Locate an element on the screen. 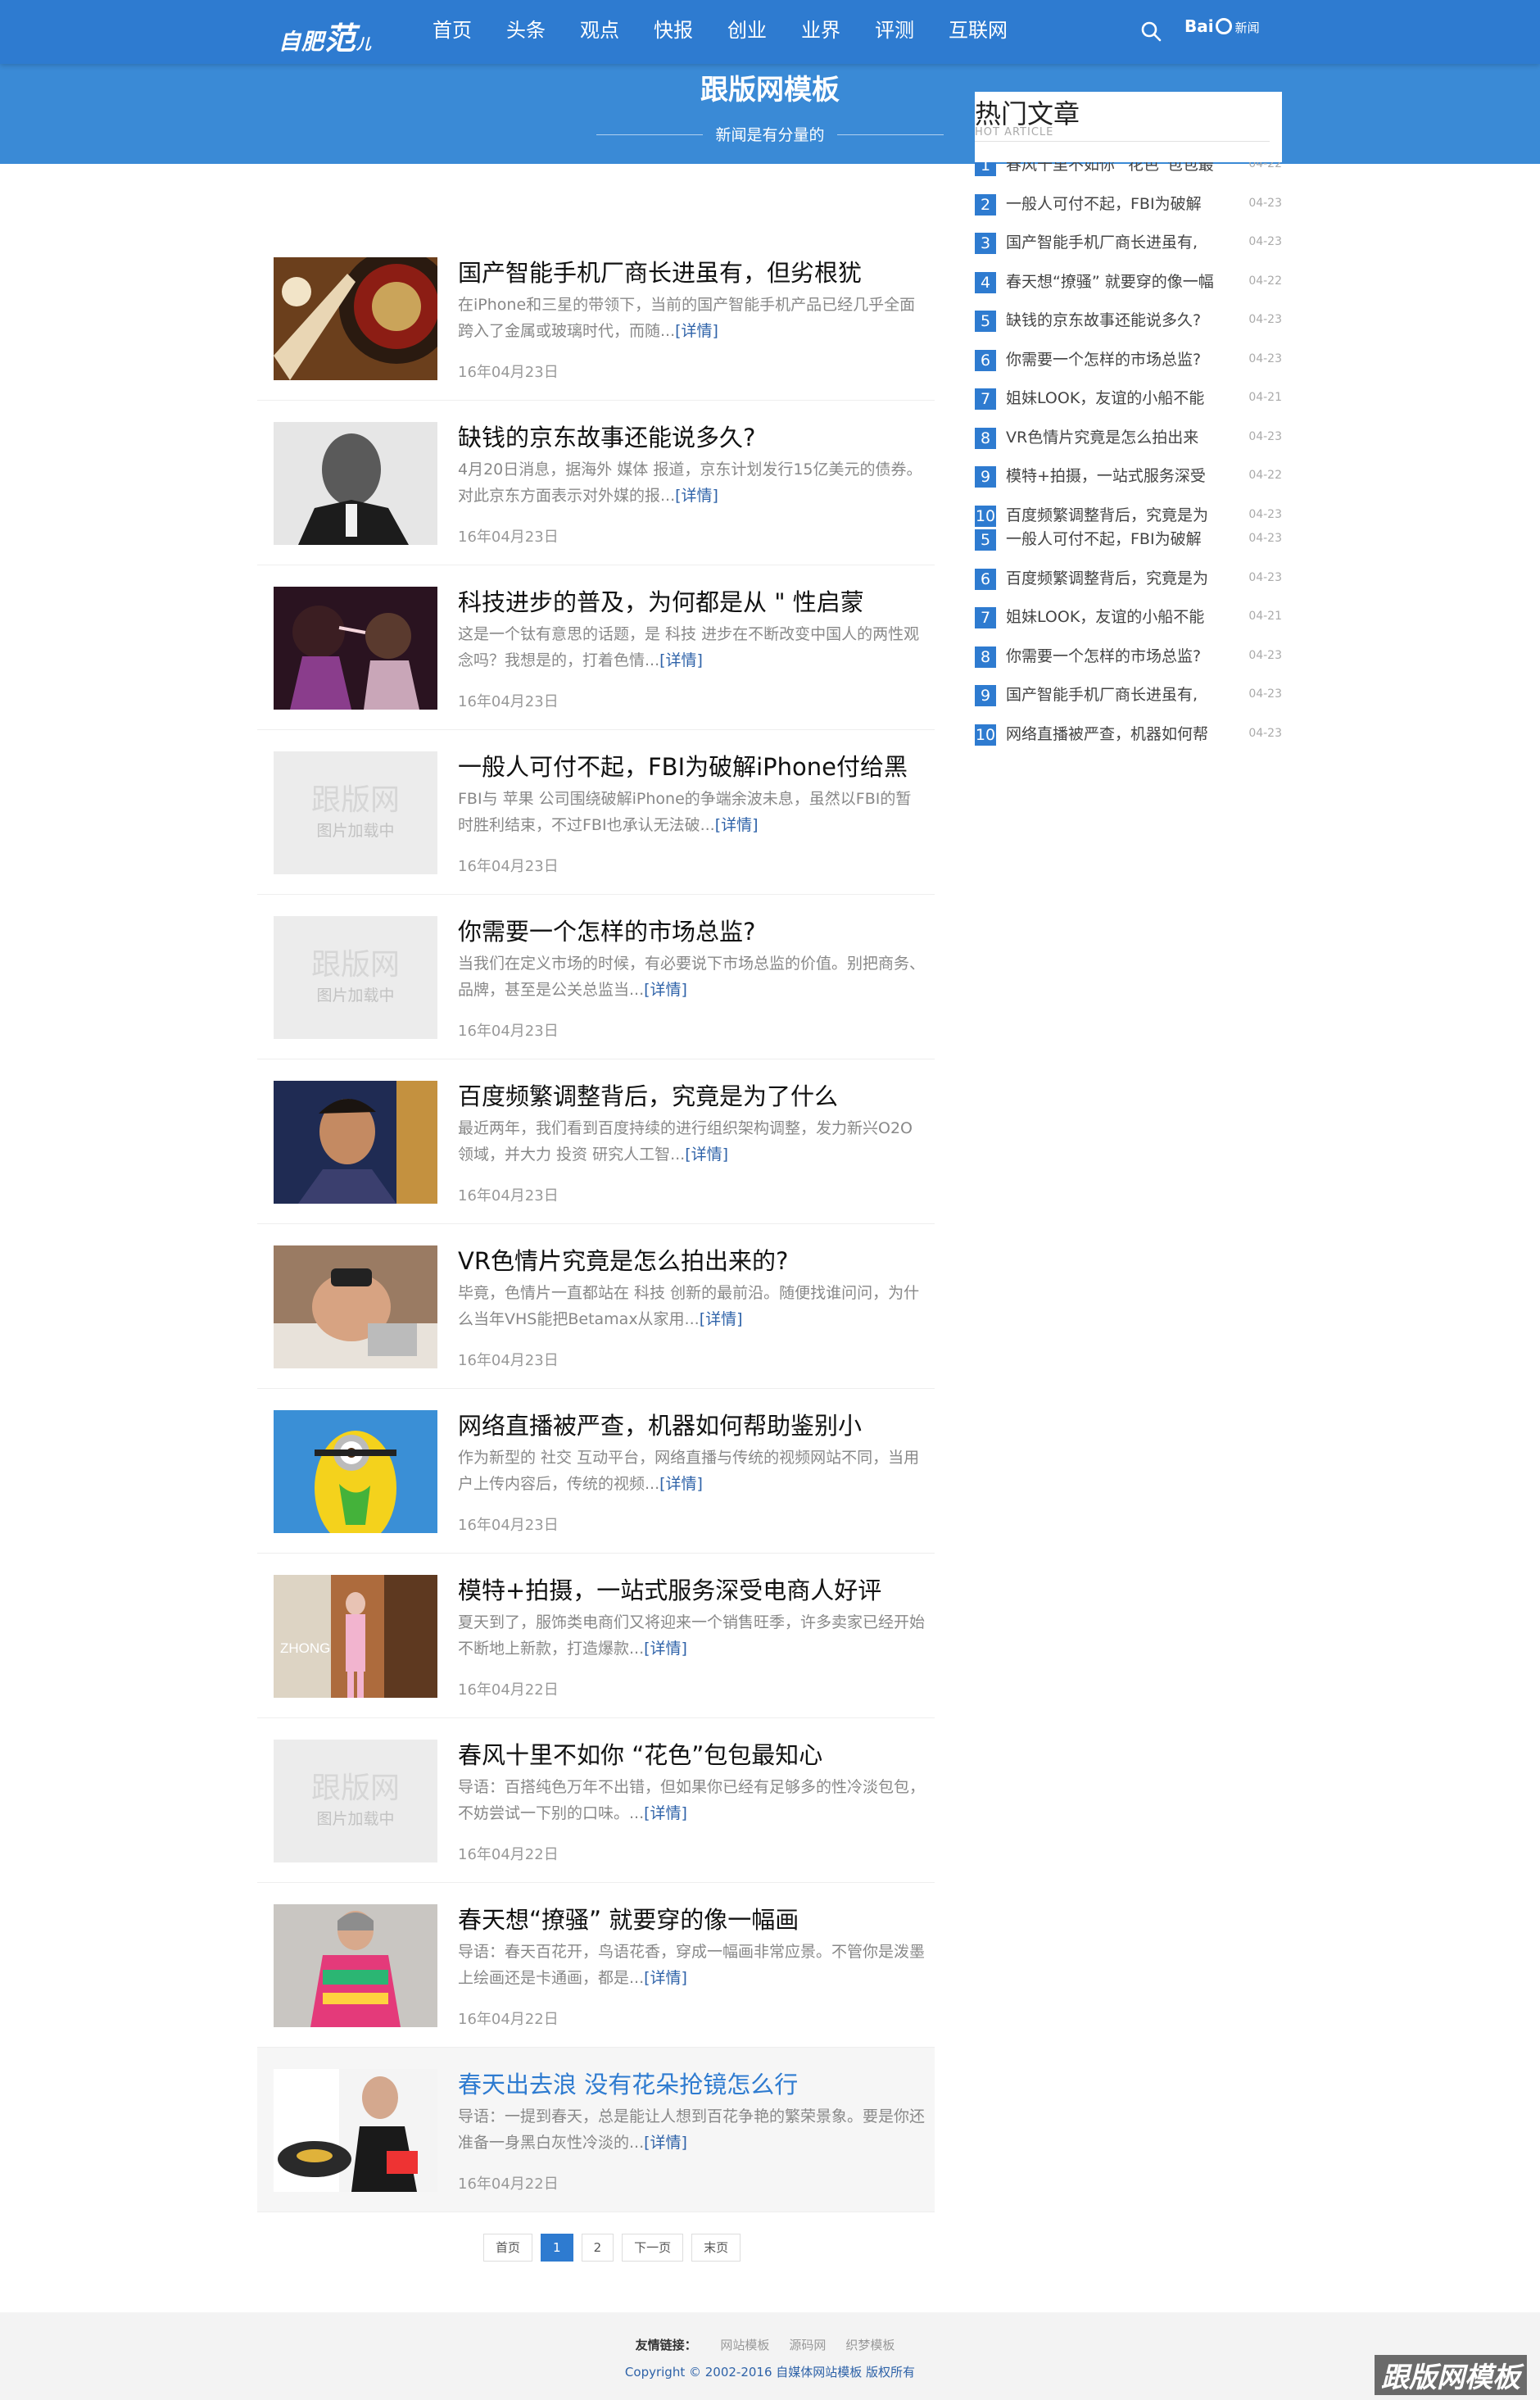 This screenshot has height=2400, width=1540. friend-link: 源码网 is located at coordinates (807, 2345).